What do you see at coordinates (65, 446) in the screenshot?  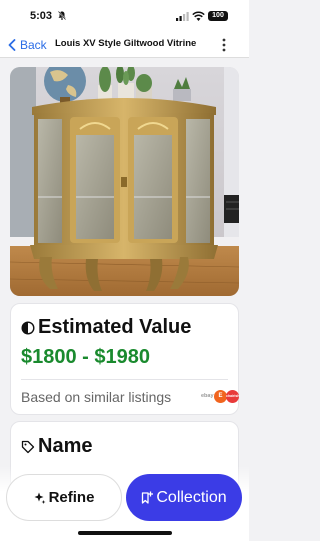 I see `name-title: Name` at bounding box center [65, 446].